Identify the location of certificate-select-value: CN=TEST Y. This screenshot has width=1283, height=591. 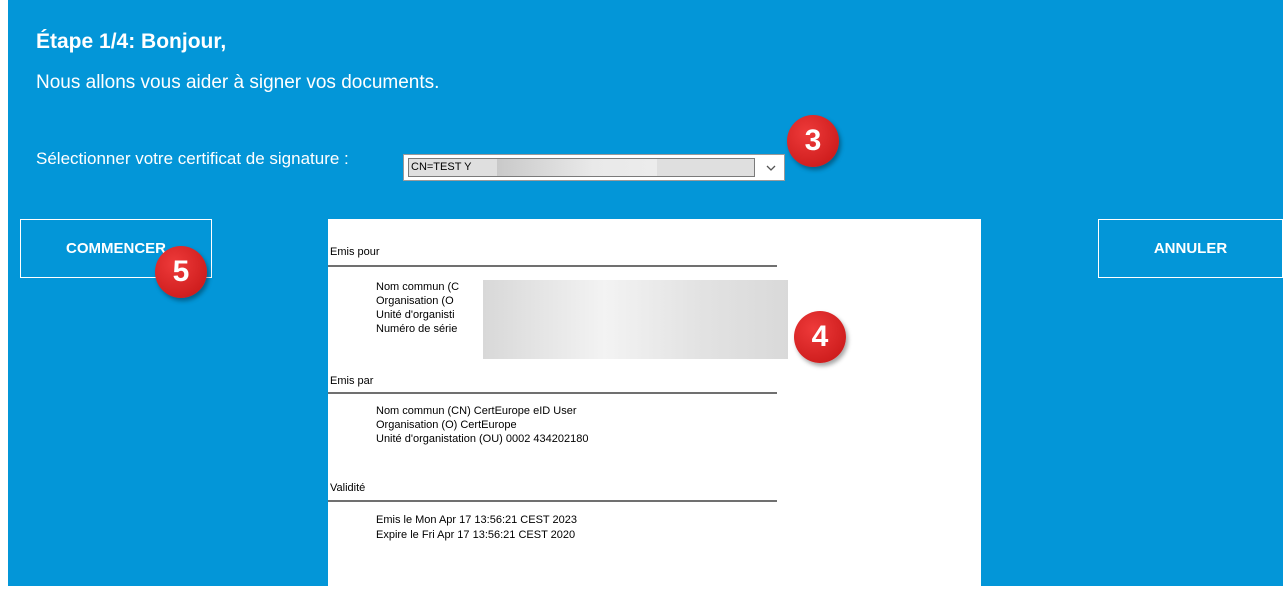
(581, 167).